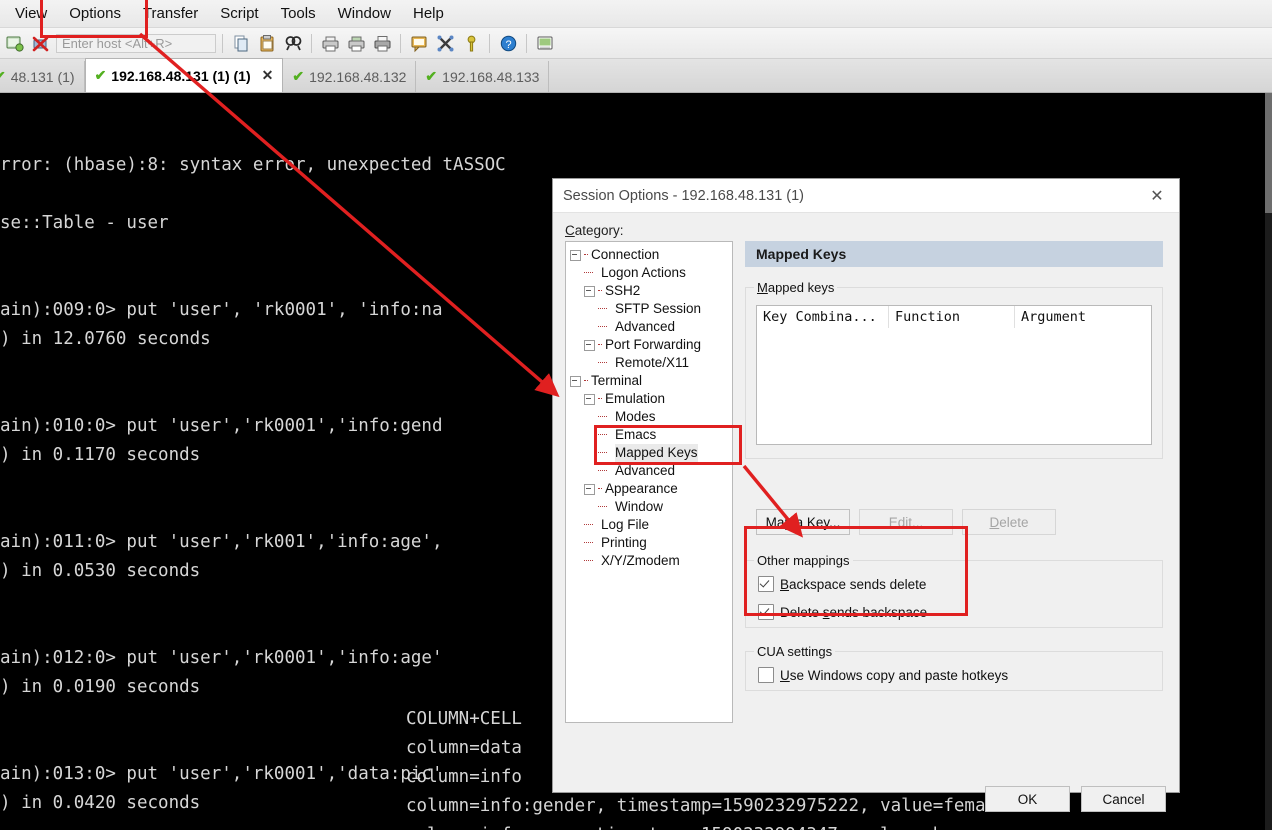  I want to click on session-tab-label: 48.131 (1), so click(42, 76).